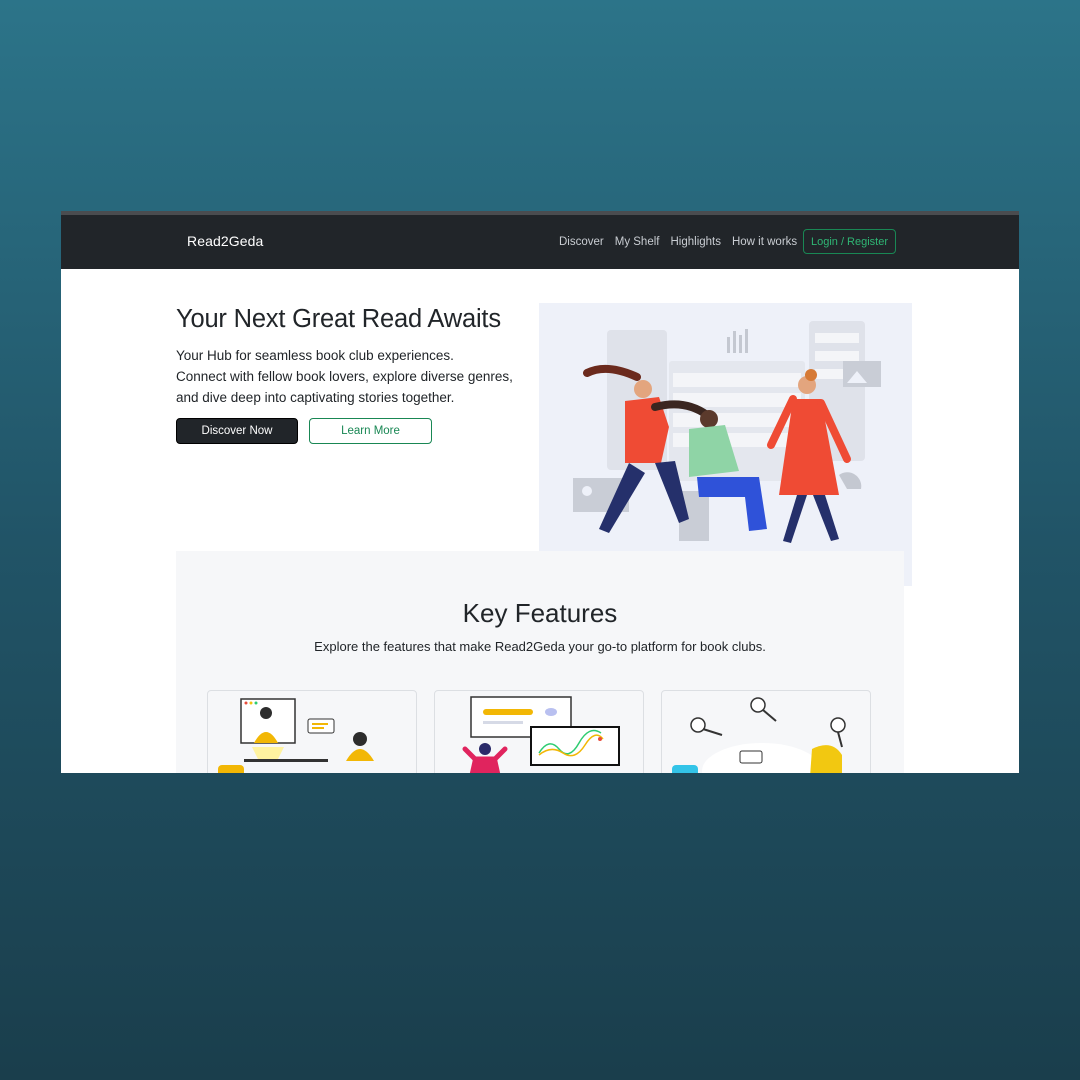 The image size is (1080, 1080). What do you see at coordinates (727, 432) in the screenshot?
I see `people-collaborating-illustration` at bounding box center [727, 432].